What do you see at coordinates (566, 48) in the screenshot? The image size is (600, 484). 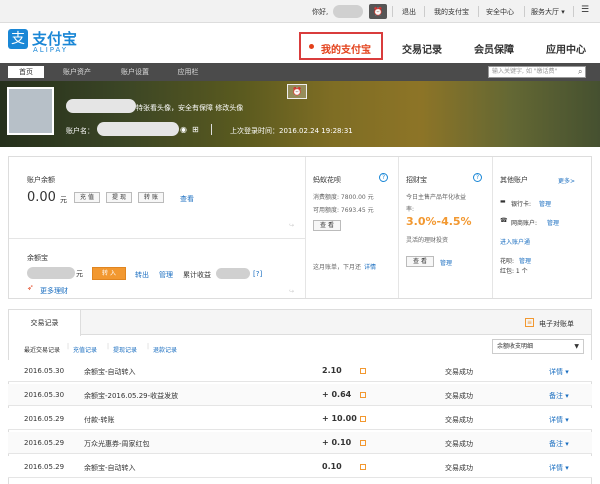 I see `nav-apps: 应用中心` at bounding box center [566, 48].